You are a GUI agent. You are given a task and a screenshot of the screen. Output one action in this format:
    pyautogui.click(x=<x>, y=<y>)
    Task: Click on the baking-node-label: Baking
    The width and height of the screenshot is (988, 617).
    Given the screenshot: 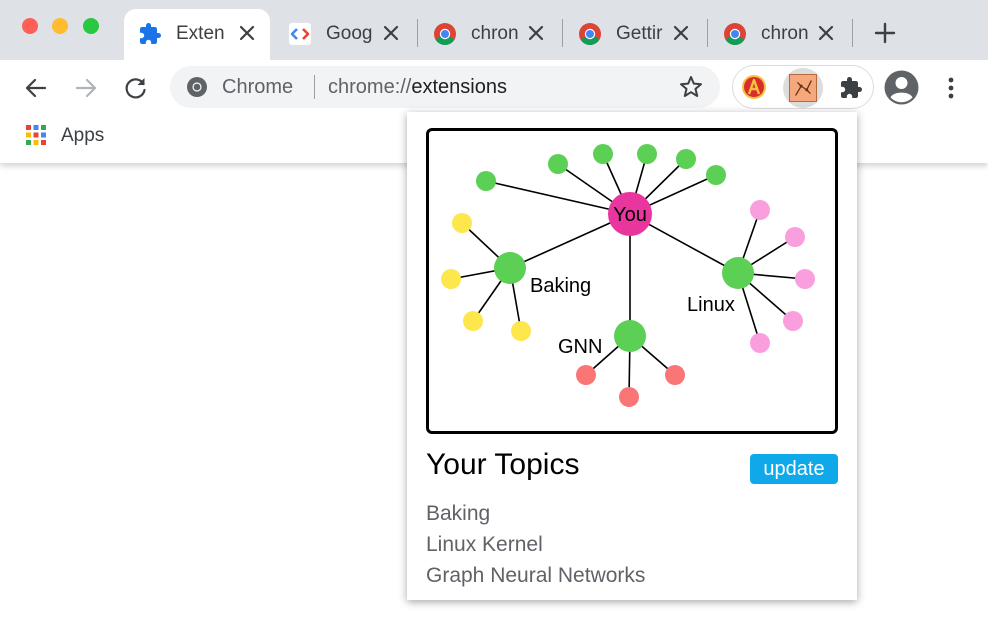 What is the action you would take?
    pyautogui.click(x=560, y=286)
    